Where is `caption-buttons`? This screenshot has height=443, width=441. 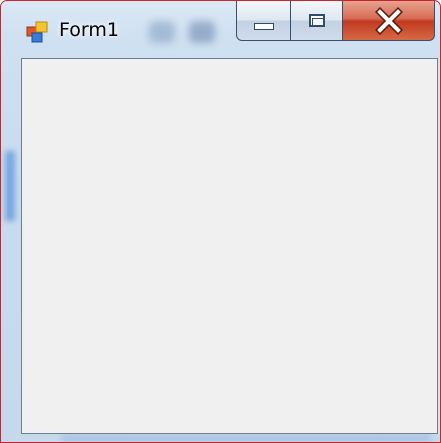 caption-buttons is located at coordinates (335, 21).